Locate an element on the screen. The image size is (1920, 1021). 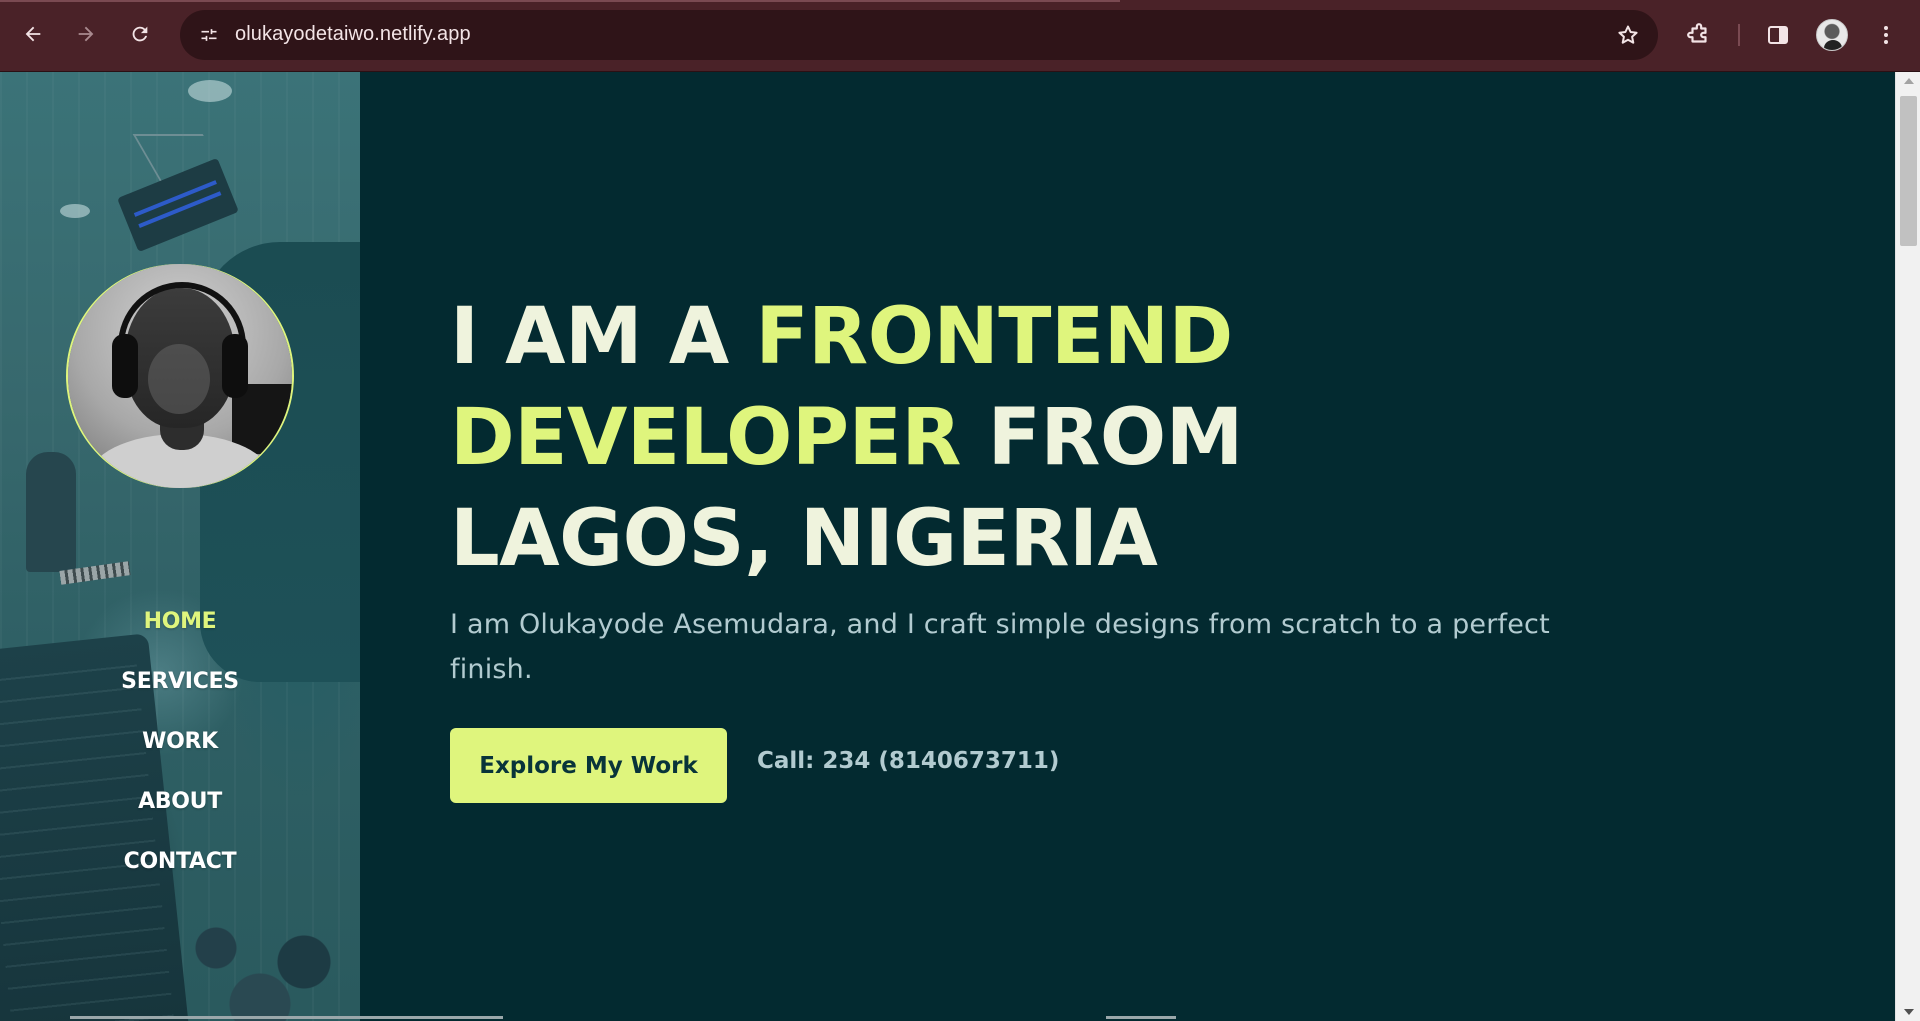
arrow-right-icon is located at coordinates (86, 34).